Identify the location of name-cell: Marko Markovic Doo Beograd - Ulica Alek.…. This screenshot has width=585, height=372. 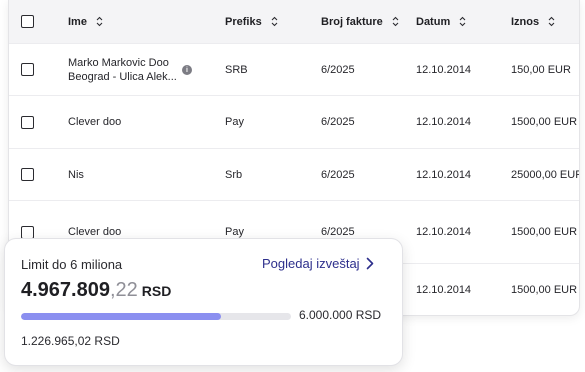
(123, 69).